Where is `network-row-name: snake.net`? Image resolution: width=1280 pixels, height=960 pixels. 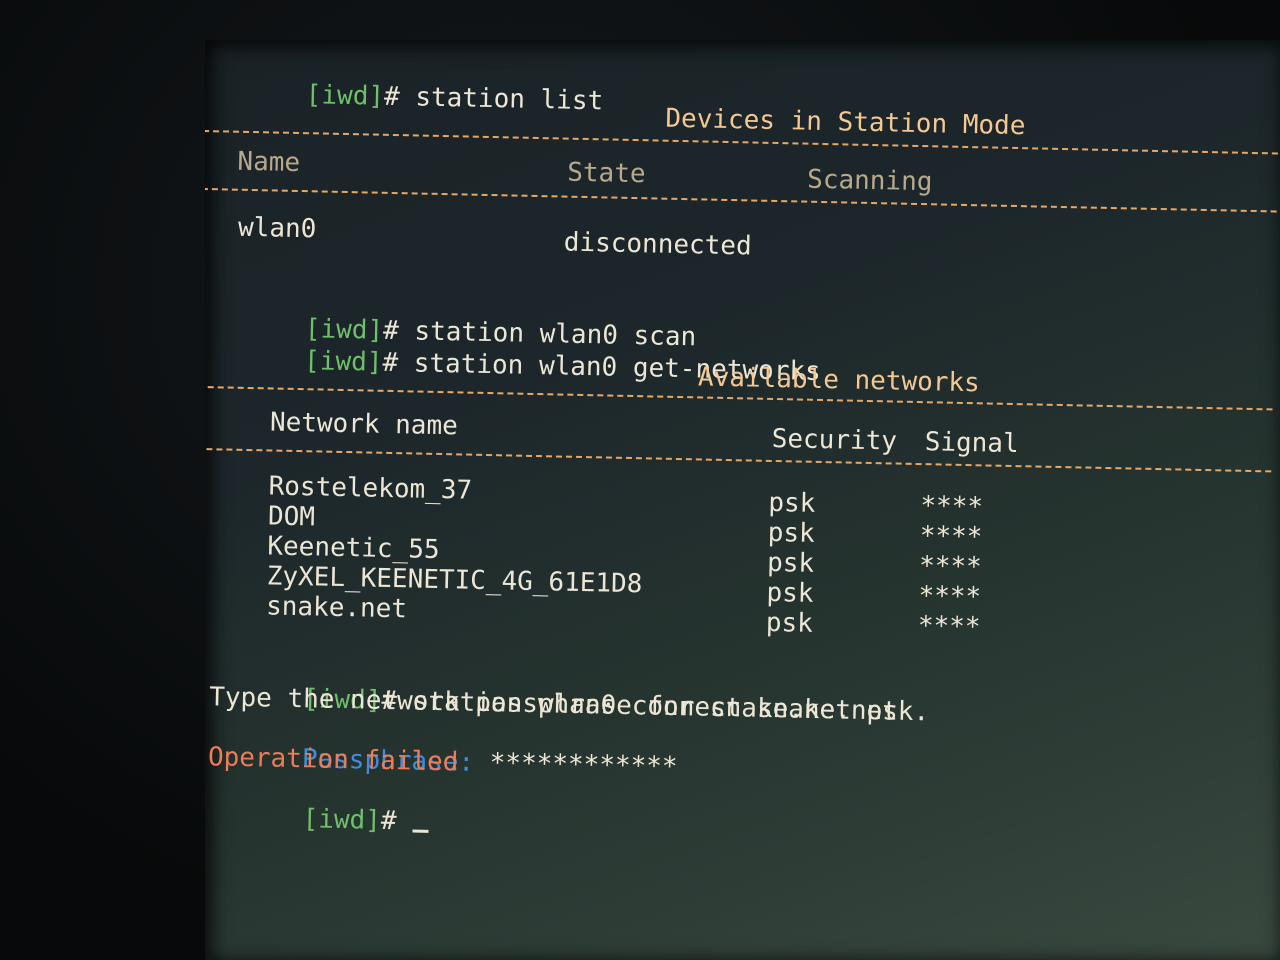 network-row-name: snake.net is located at coordinates (336, 608).